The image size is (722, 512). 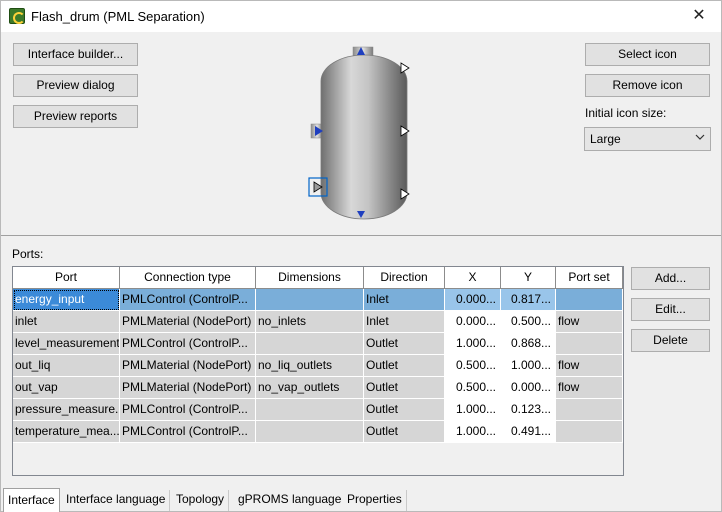 I want to click on column-header-direction: Direction, so click(x=404, y=278).